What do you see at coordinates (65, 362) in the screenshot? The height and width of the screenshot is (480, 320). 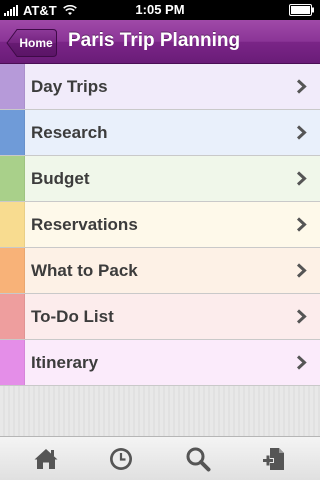 I see `section-label: Itinerary` at bounding box center [65, 362].